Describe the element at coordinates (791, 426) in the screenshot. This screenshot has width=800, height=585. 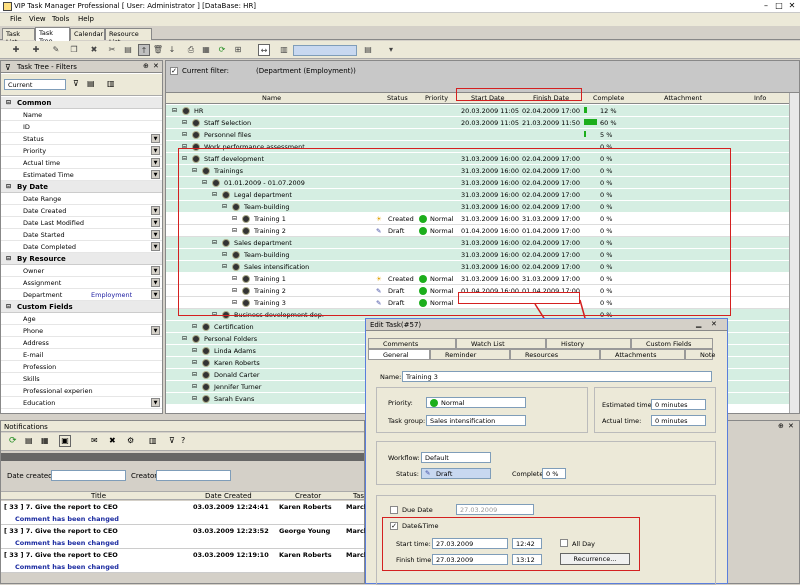
I see `notif-close-icon: ✕` at that location.